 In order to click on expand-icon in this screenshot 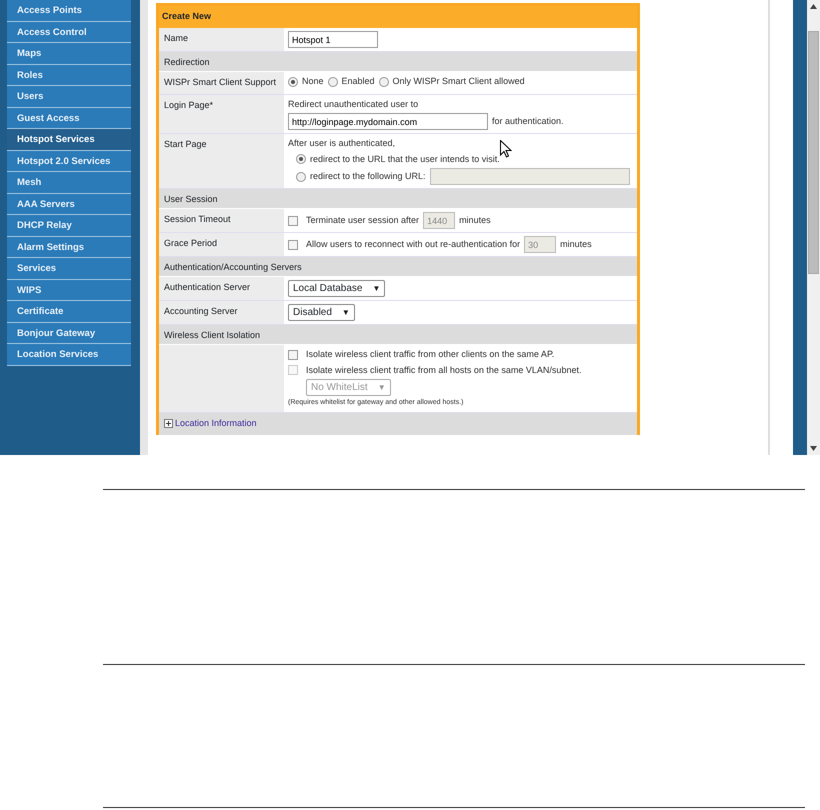, I will do `click(168, 423)`.